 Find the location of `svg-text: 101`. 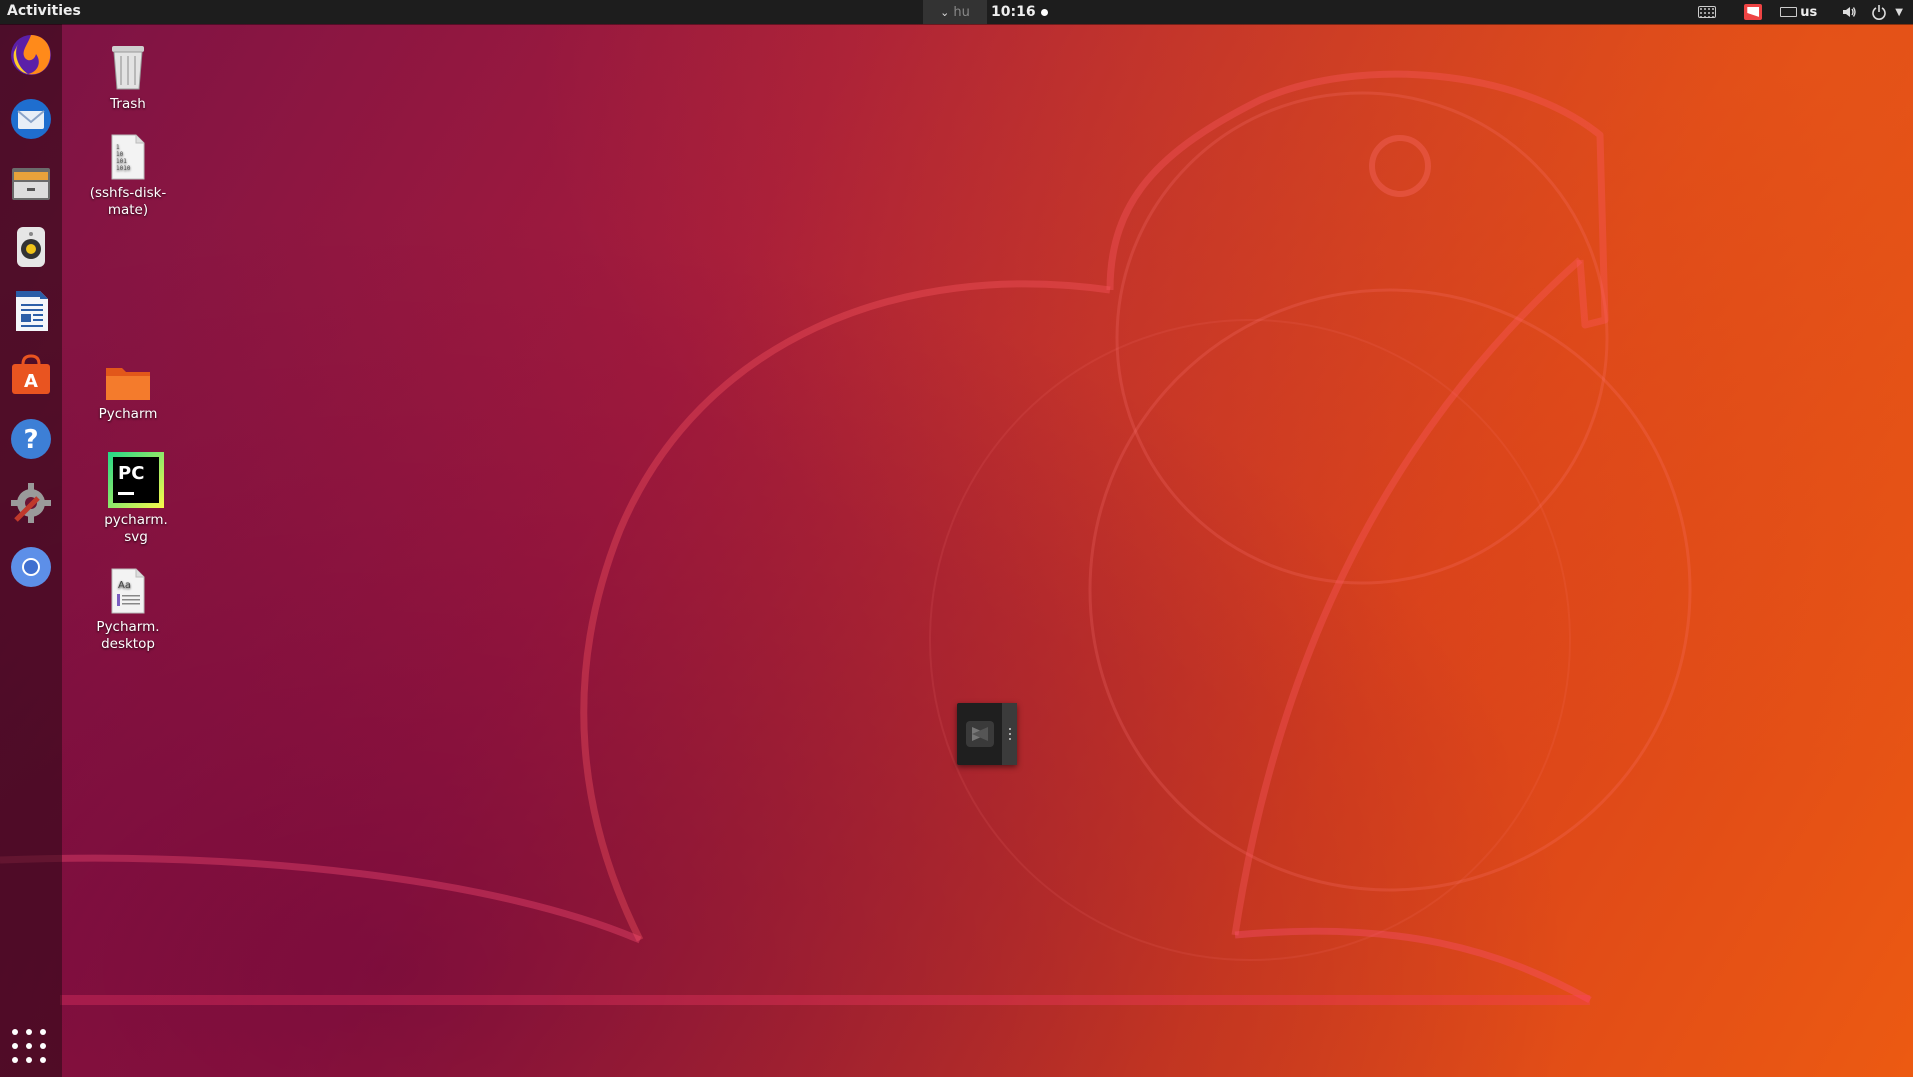

svg-text: 101 is located at coordinates (121, 161).